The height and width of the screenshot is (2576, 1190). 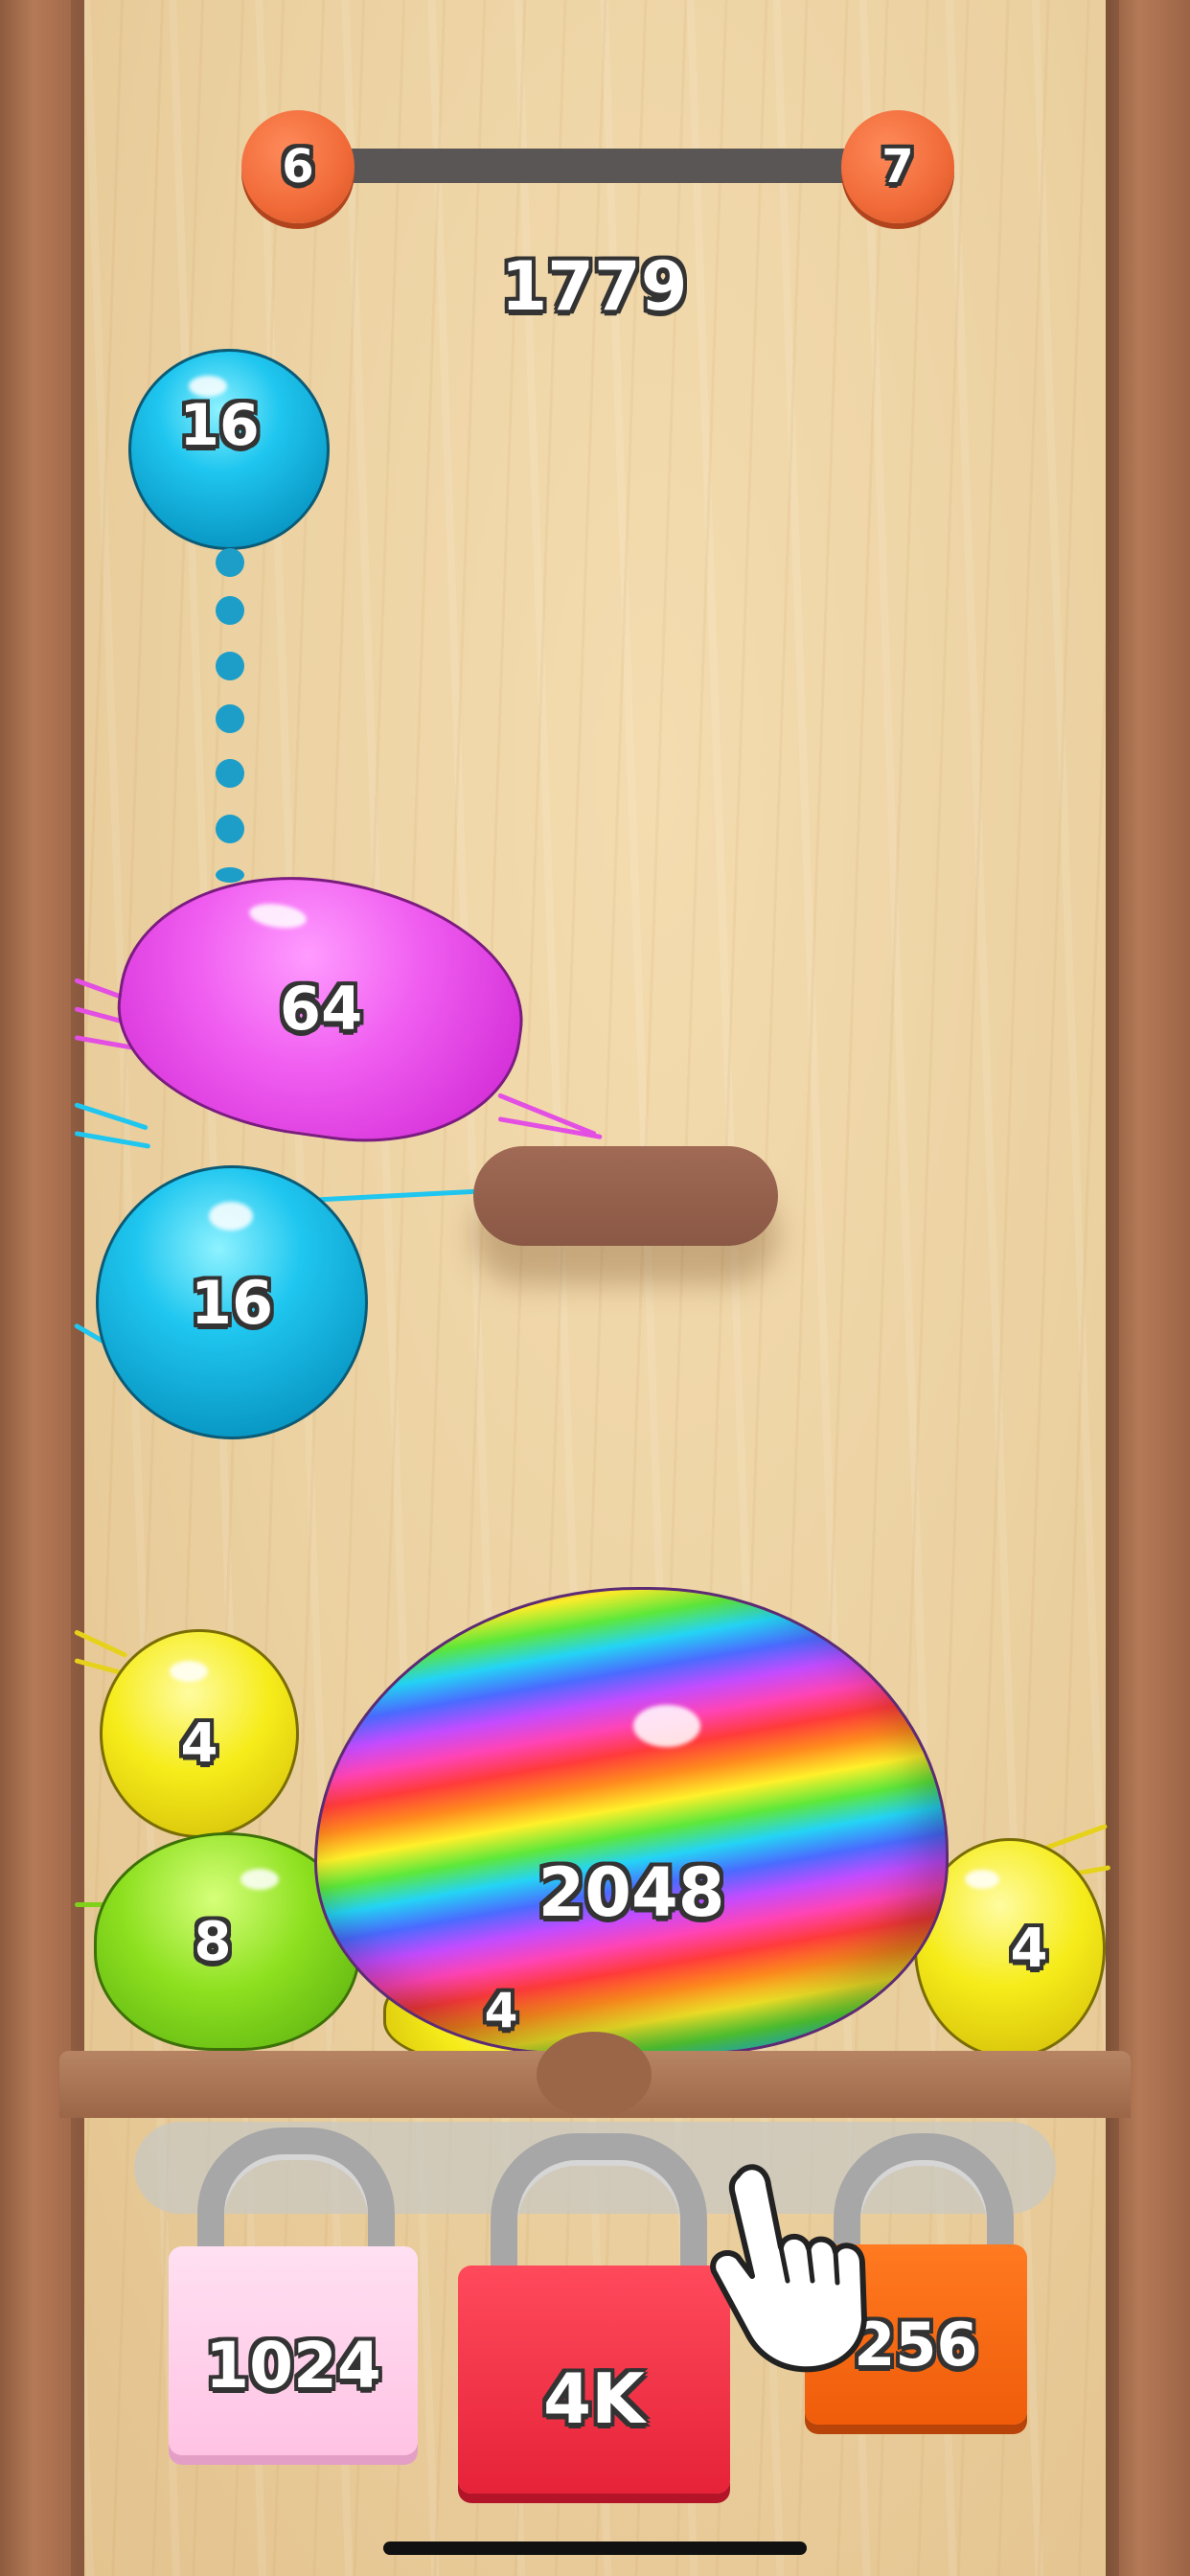 I want to click on current-level-badge: 6, so click(x=298, y=166).